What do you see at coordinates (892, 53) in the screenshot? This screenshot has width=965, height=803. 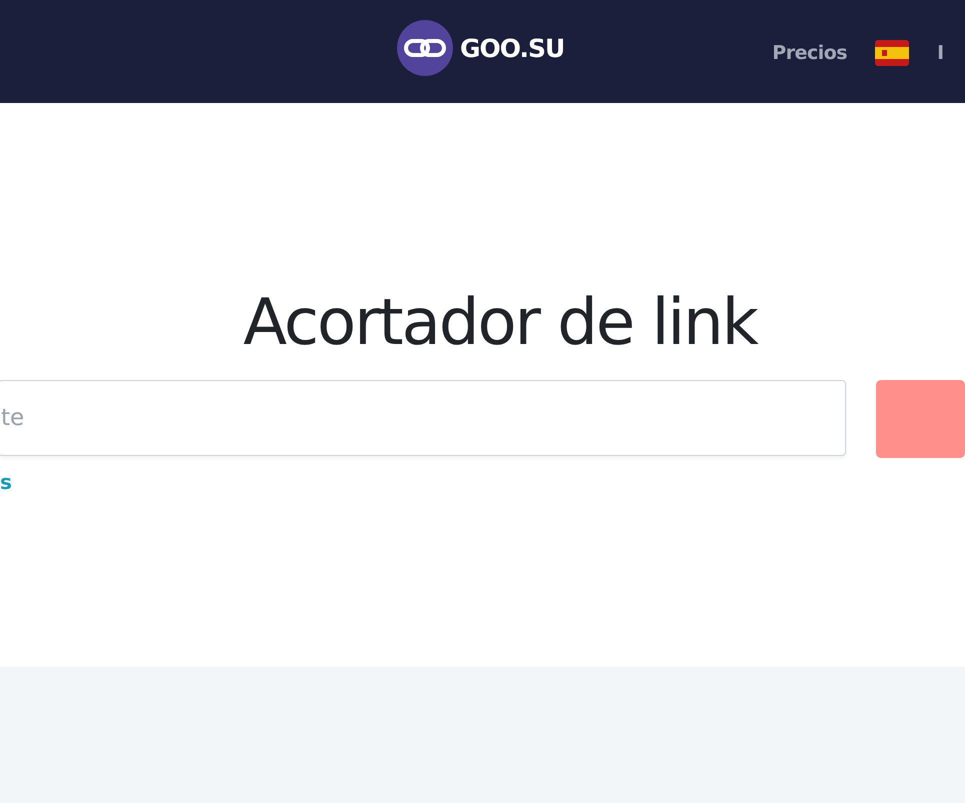 I see `spain-flag-icon` at bounding box center [892, 53].